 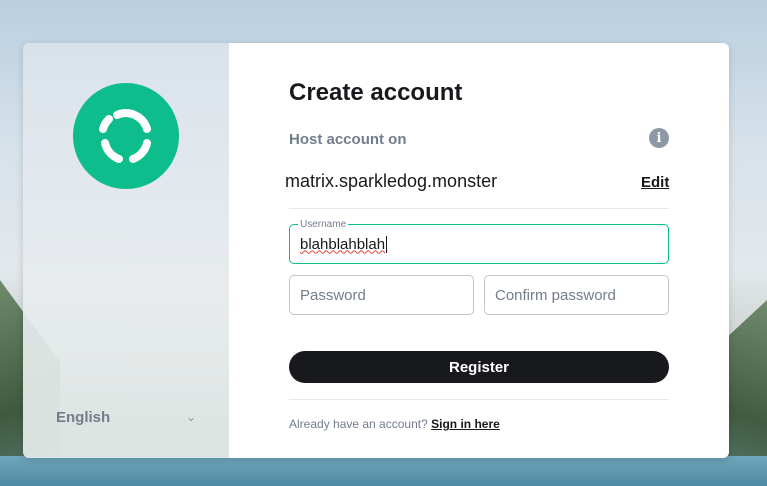 What do you see at coordinates (358, 424) in the screenshot?
I see `signin-prompt-text: Already have an account?` at bounding box center [358, 424].